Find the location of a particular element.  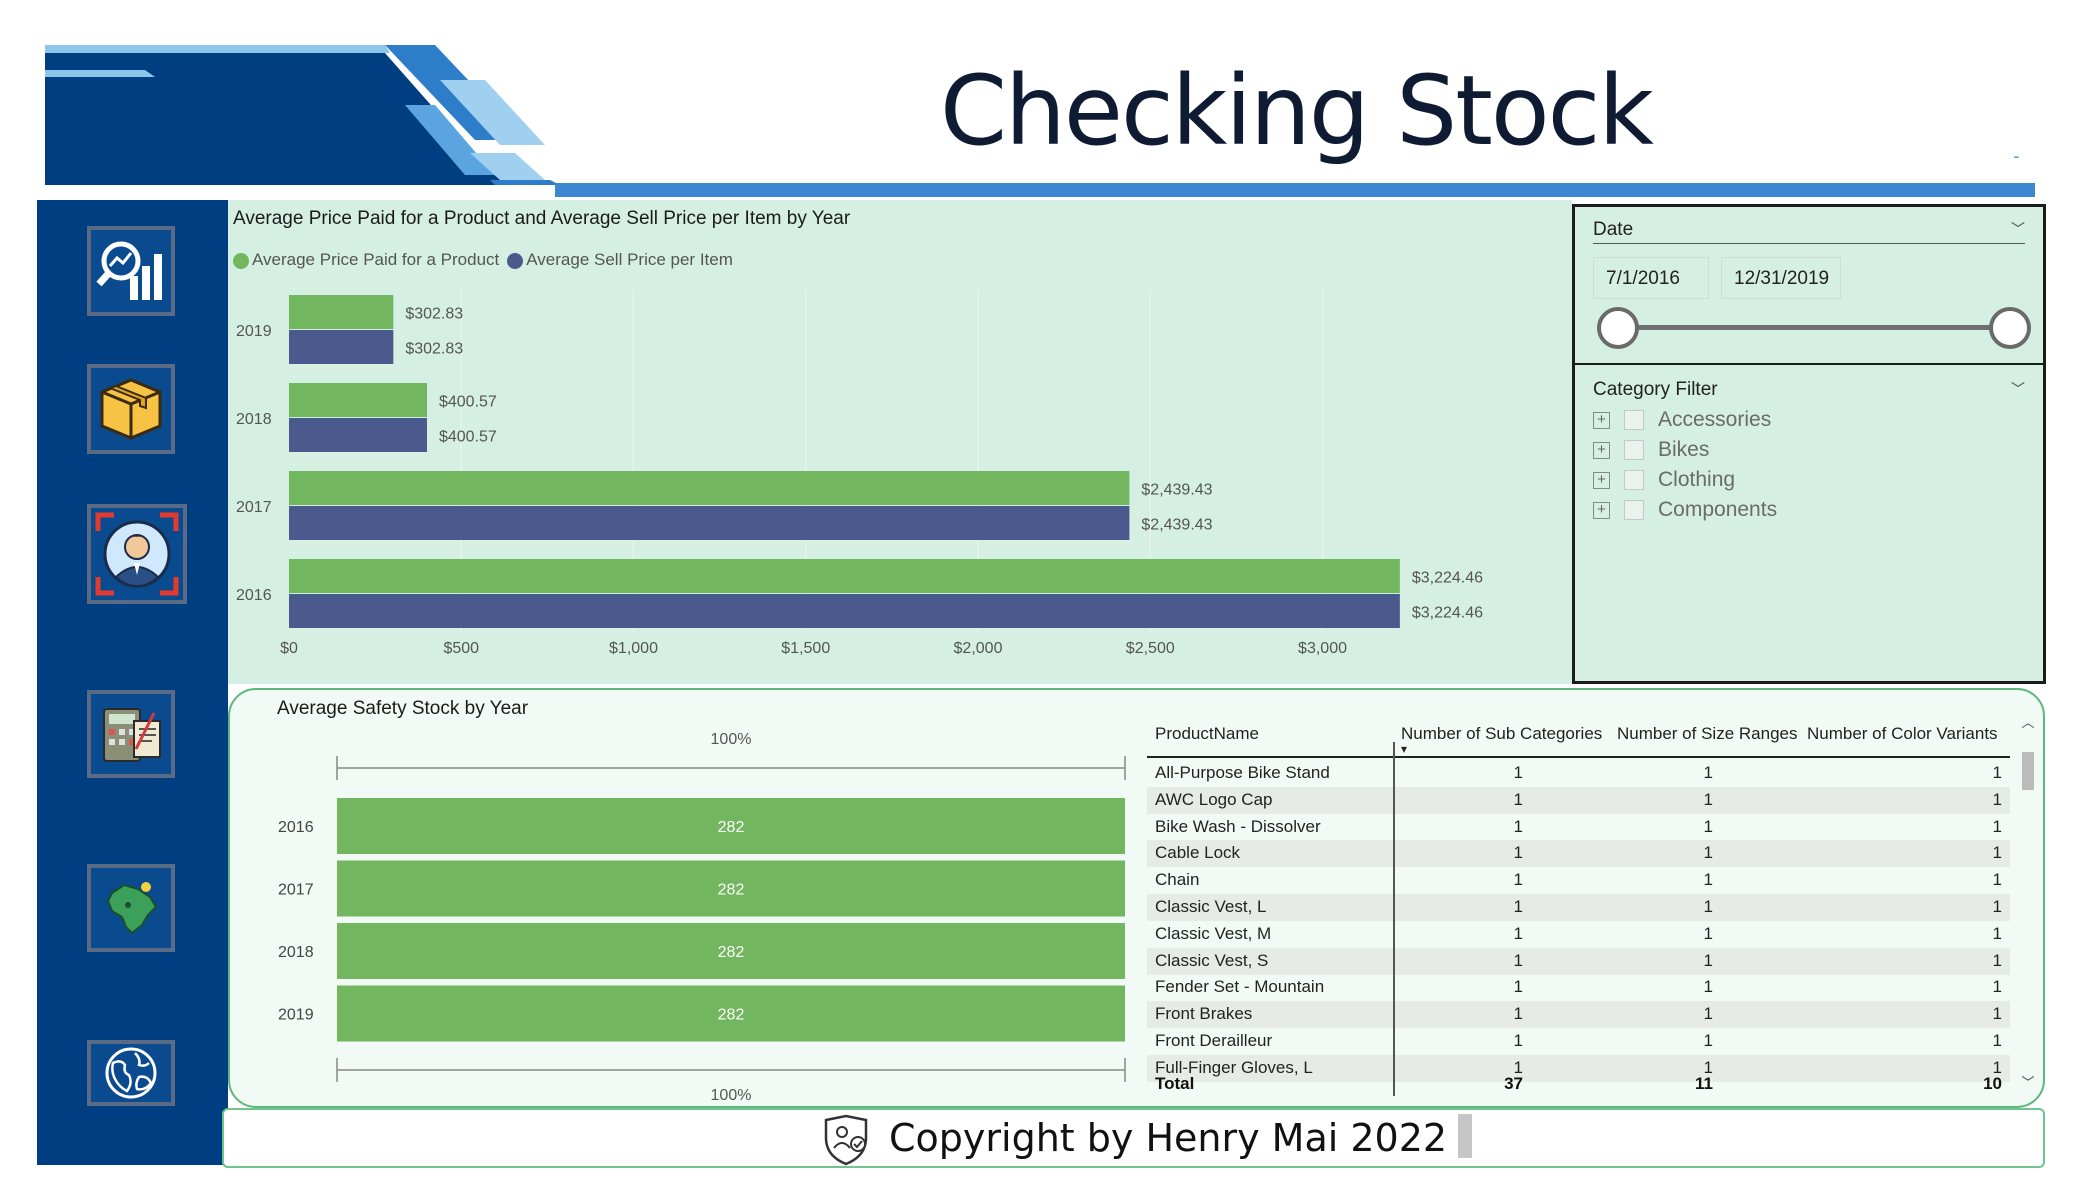

legend-item-sell: Average Sell Price per Item is located at coordinates (620, 260).